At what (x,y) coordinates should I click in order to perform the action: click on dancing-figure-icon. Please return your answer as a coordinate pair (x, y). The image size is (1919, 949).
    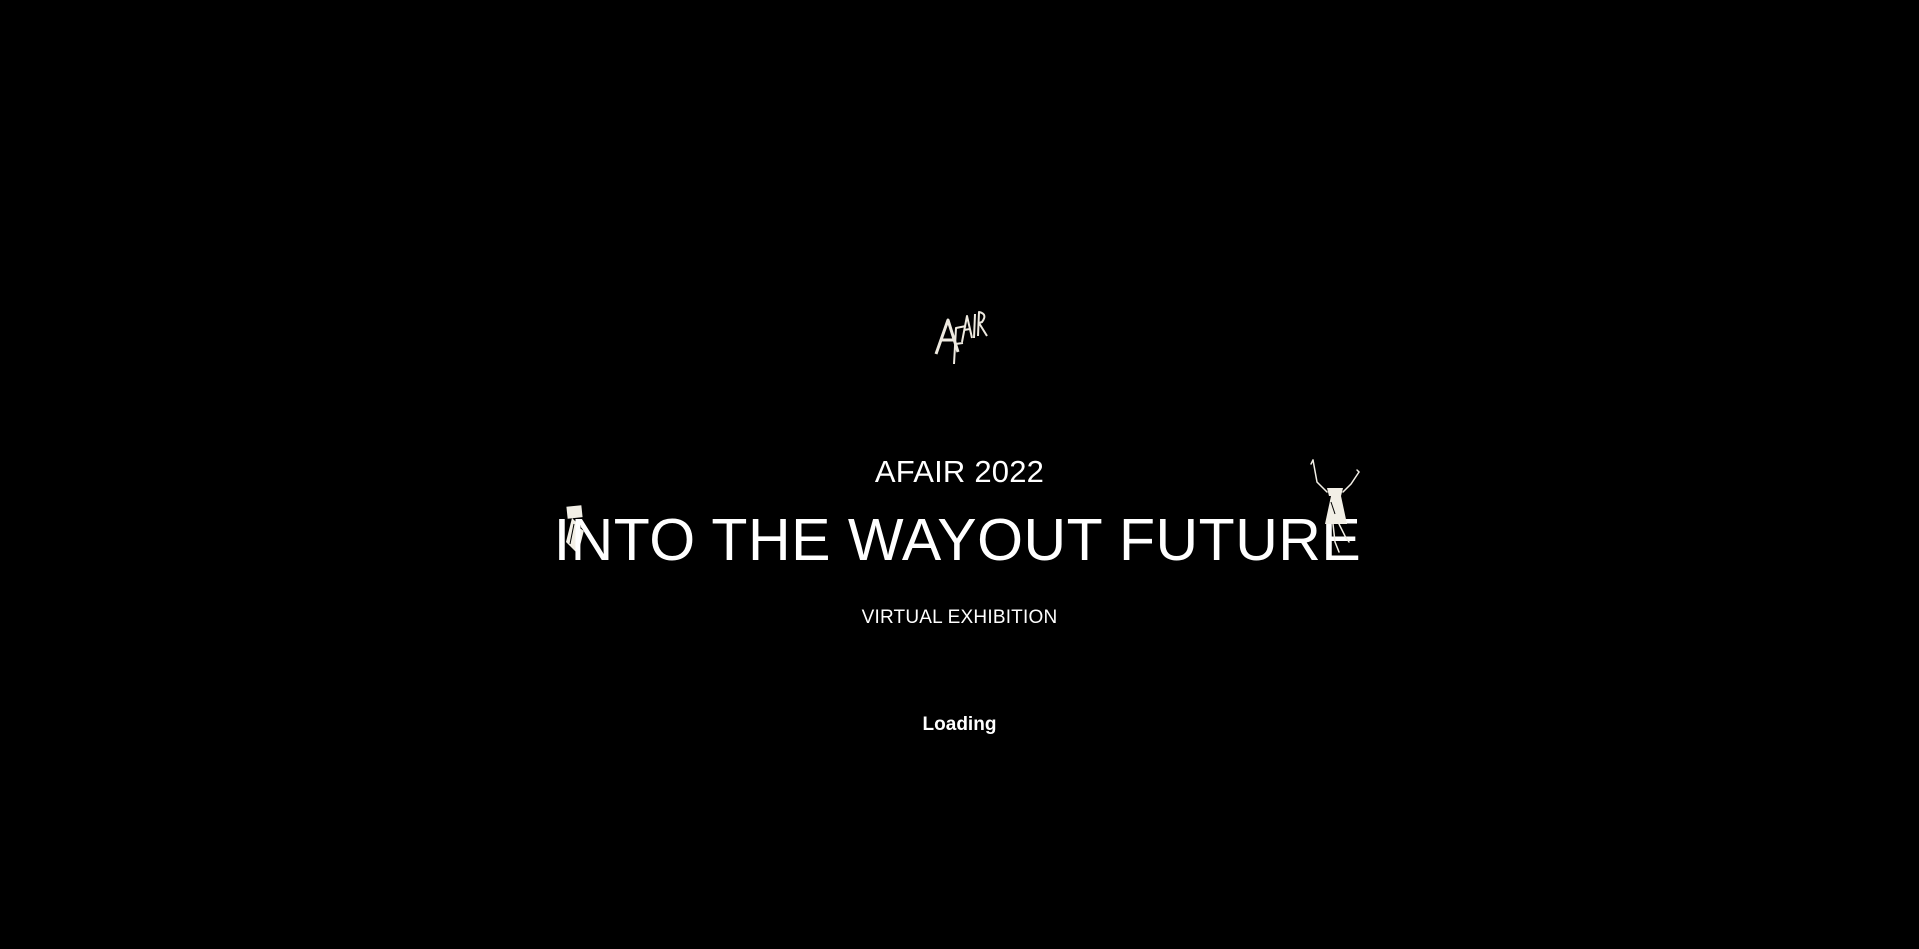
    Looking at the image, I should click on (1334, 506).